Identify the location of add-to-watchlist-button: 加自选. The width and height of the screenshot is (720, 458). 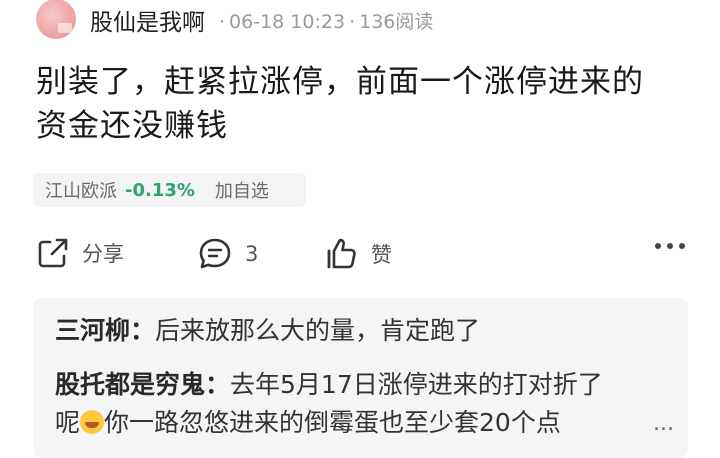
(242, 190).